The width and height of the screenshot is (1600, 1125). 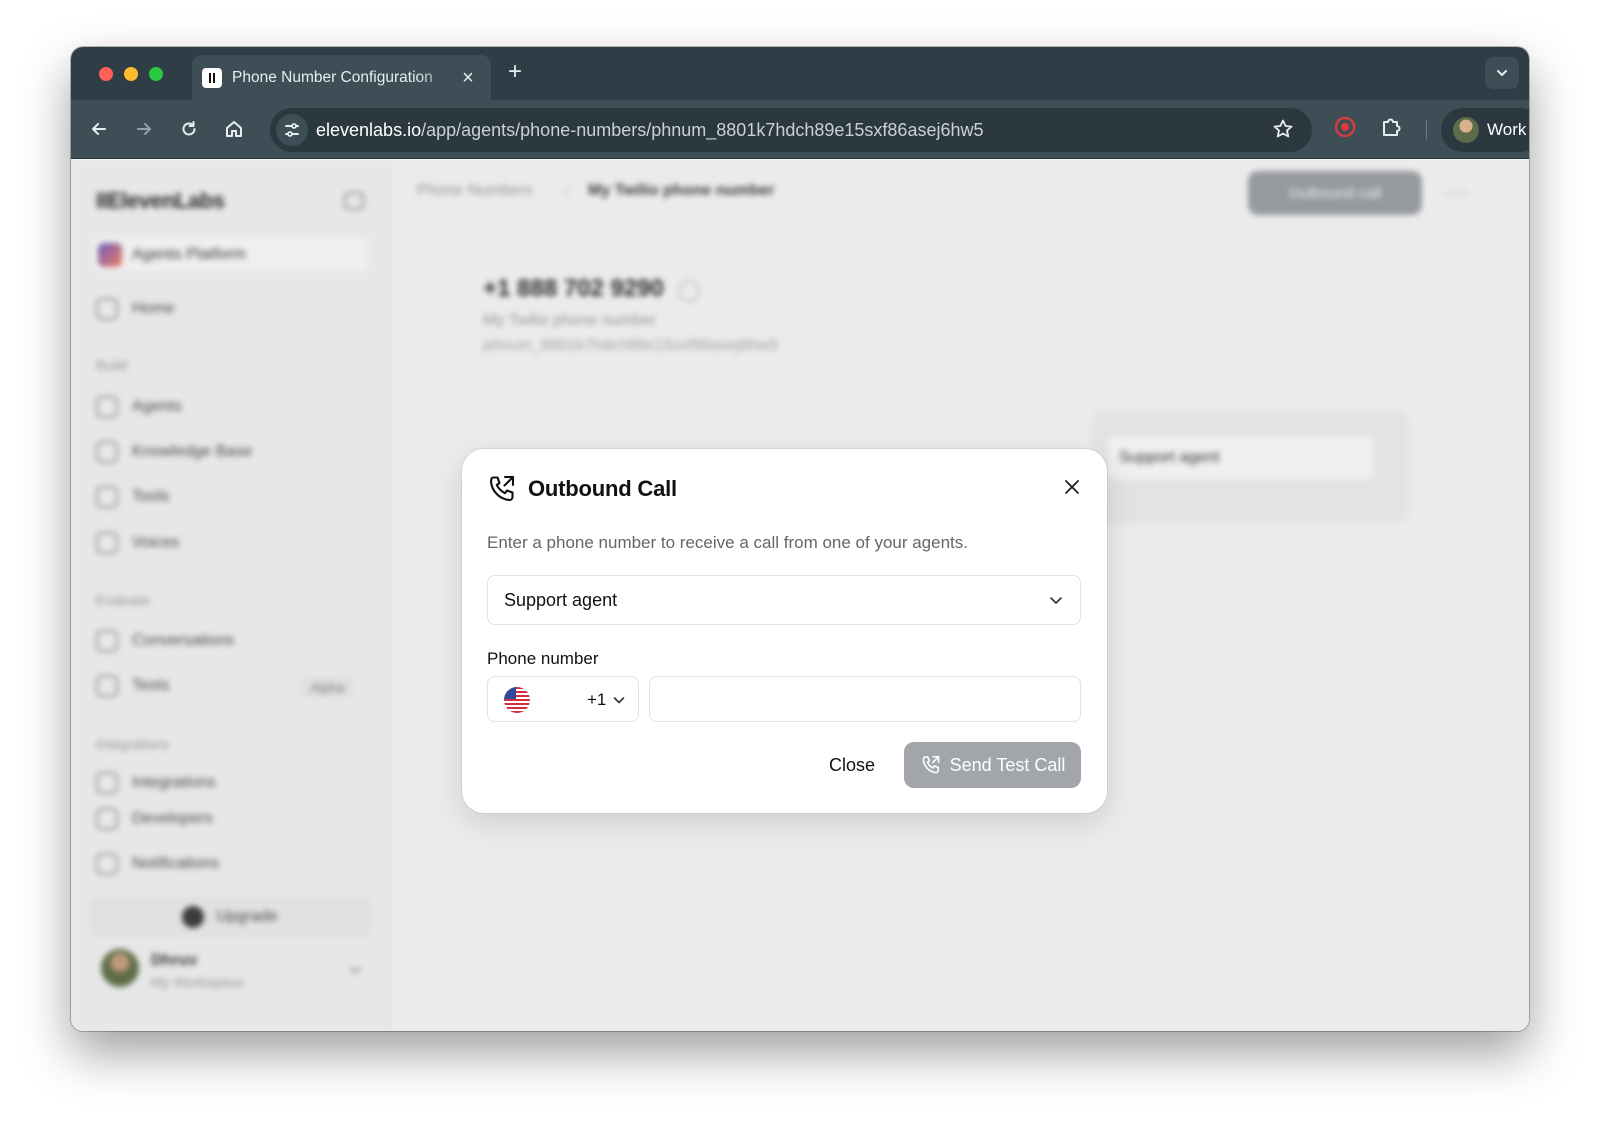 I want to click on country-code-select: +1, so click(x=563, y=699).